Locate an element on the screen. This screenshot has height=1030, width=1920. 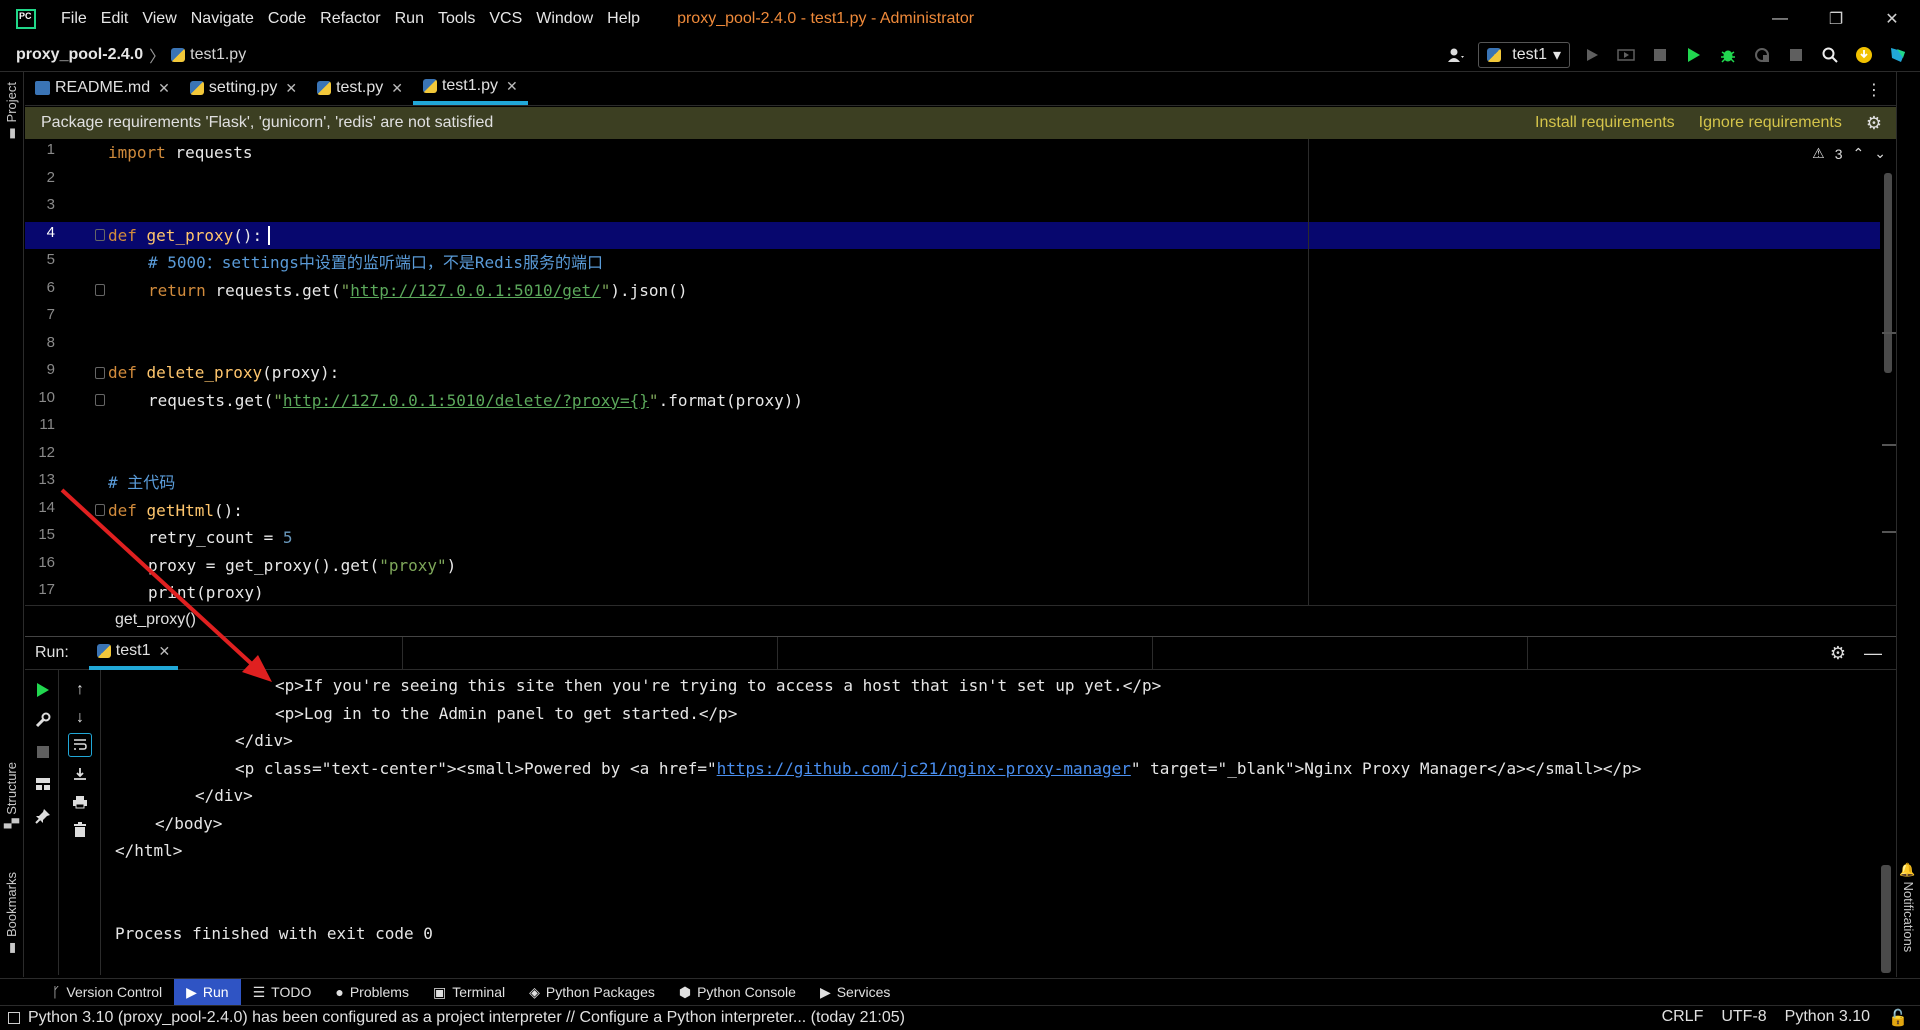
menu-navigate: Navigate is located at coordinates (222, 19).